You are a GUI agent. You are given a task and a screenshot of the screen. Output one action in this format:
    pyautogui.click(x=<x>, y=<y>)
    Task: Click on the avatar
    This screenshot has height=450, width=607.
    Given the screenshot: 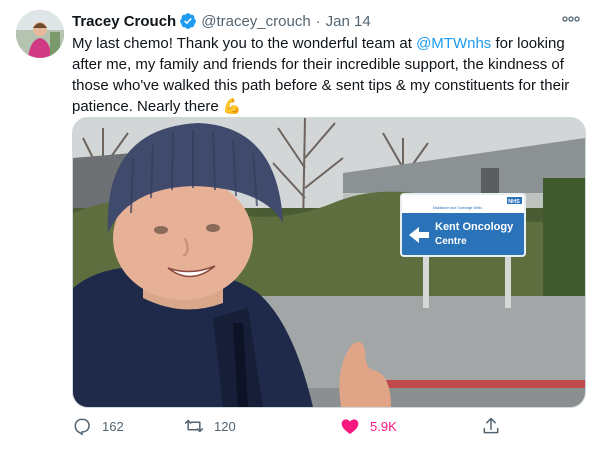 What is the action you would take?
    pyautogui.click(x=40, y=34)
    